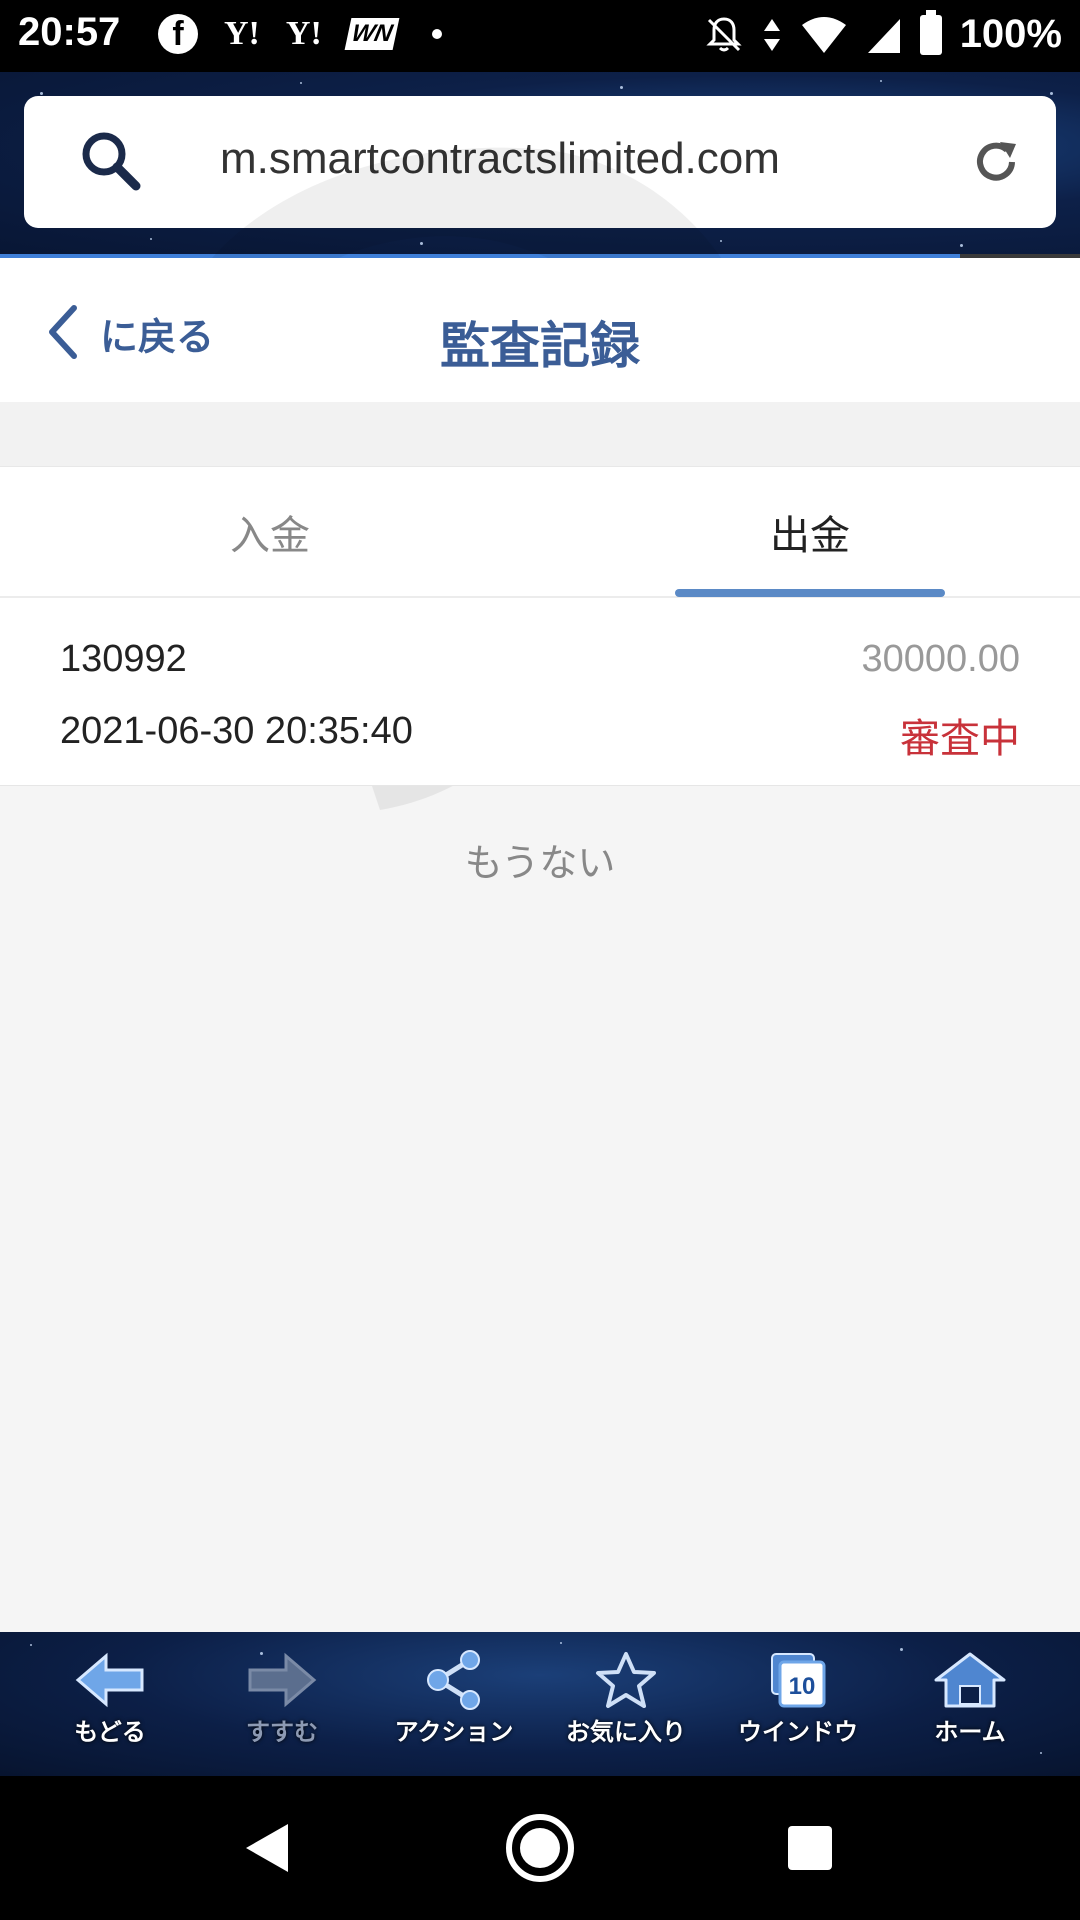 The width and height of the screenshot is (1080, 1920). Describe the element at coordinates (930, 32) in the screenshot. I see `battery-icon` at that location.